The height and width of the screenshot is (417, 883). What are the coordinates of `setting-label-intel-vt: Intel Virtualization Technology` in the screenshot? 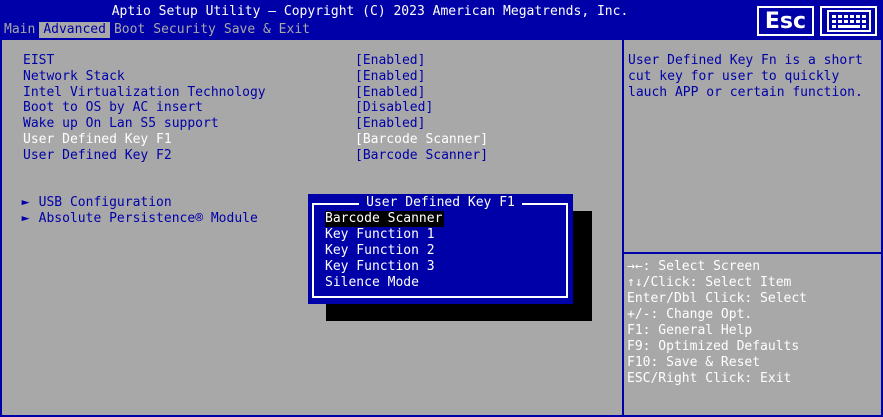 It's located at (144, 93).